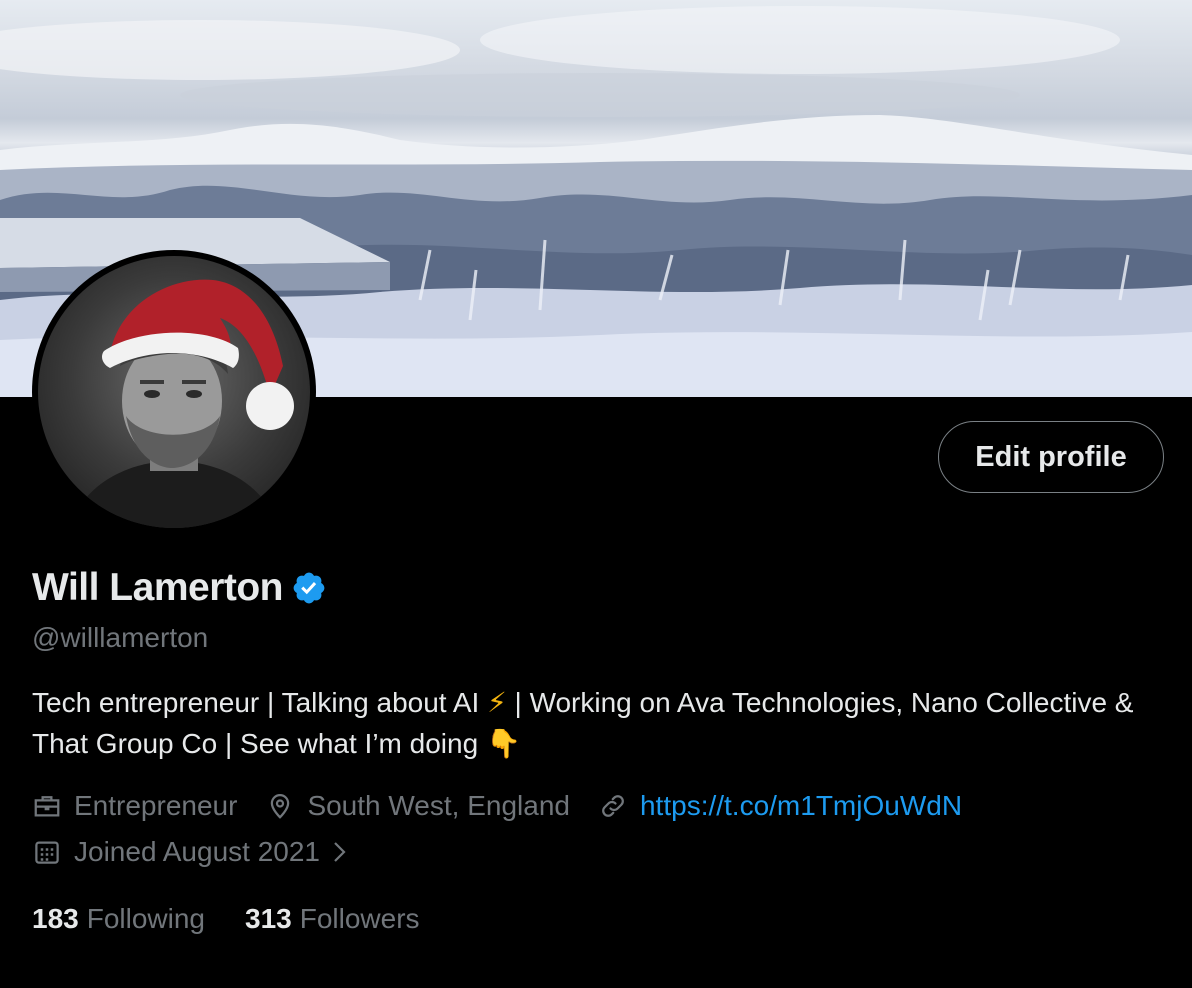  Describe the element at coordinates (359, 918) in the screenshot. I see `followers-label: Followers` at that location.